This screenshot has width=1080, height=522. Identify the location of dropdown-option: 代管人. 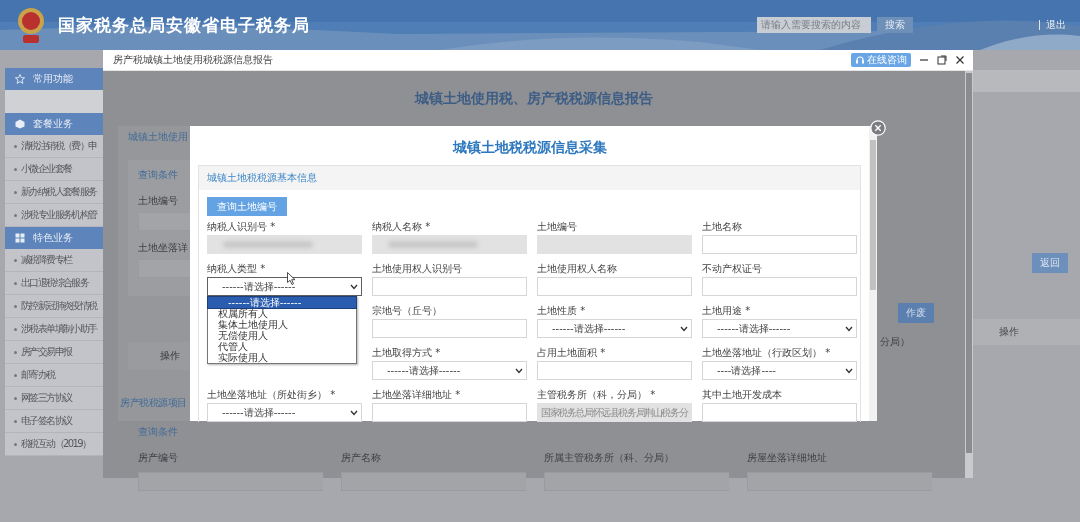
(282, 346).